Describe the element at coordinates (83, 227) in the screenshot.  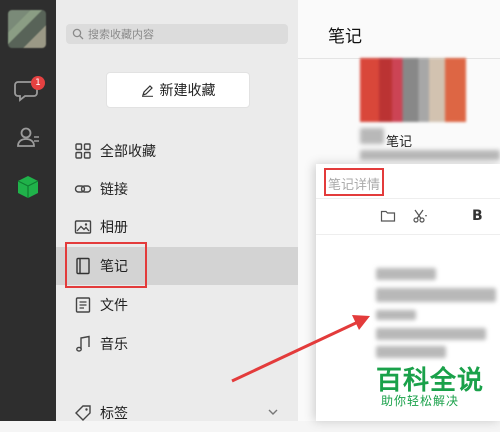
I see `image-icon` at that location.